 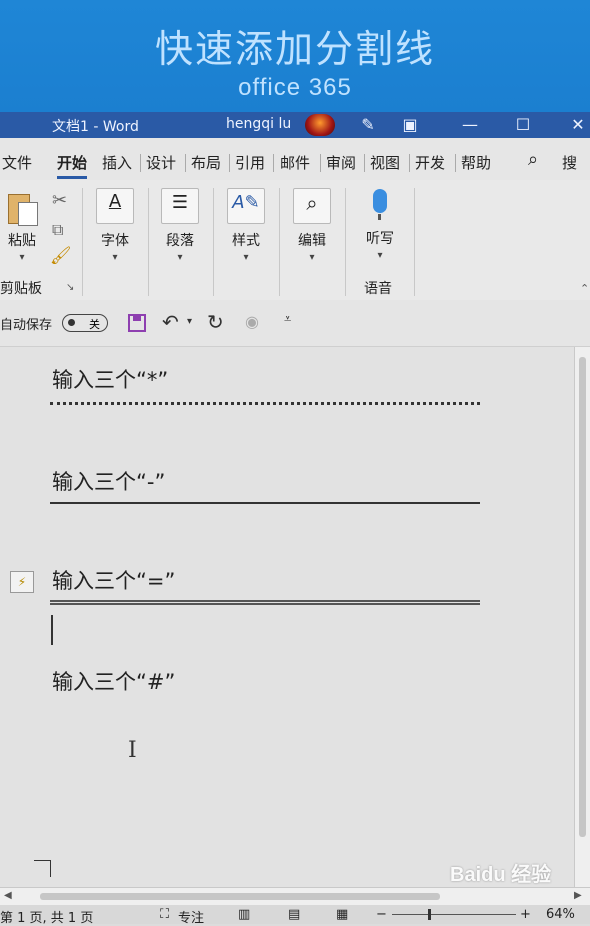 What do you see at coordinates (191, 916) in the screenshot?
I see `focus-label: 专注` at bounding box center [191, 916].